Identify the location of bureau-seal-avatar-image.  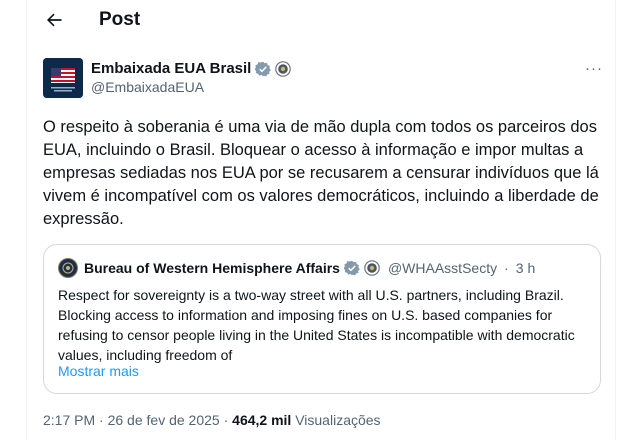
(68, 268).